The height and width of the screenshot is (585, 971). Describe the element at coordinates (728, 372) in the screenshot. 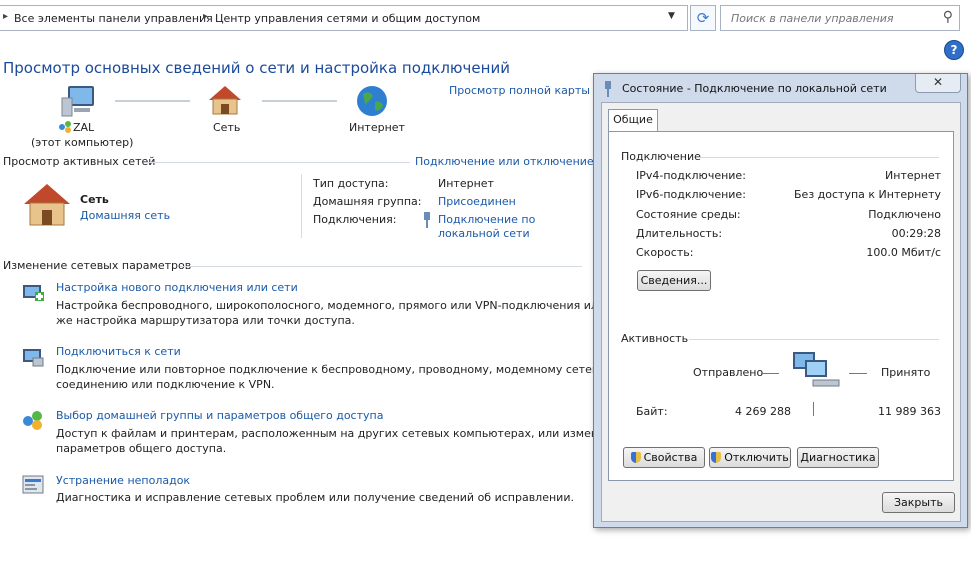

I see `sent-label: Отправлено` at that location.